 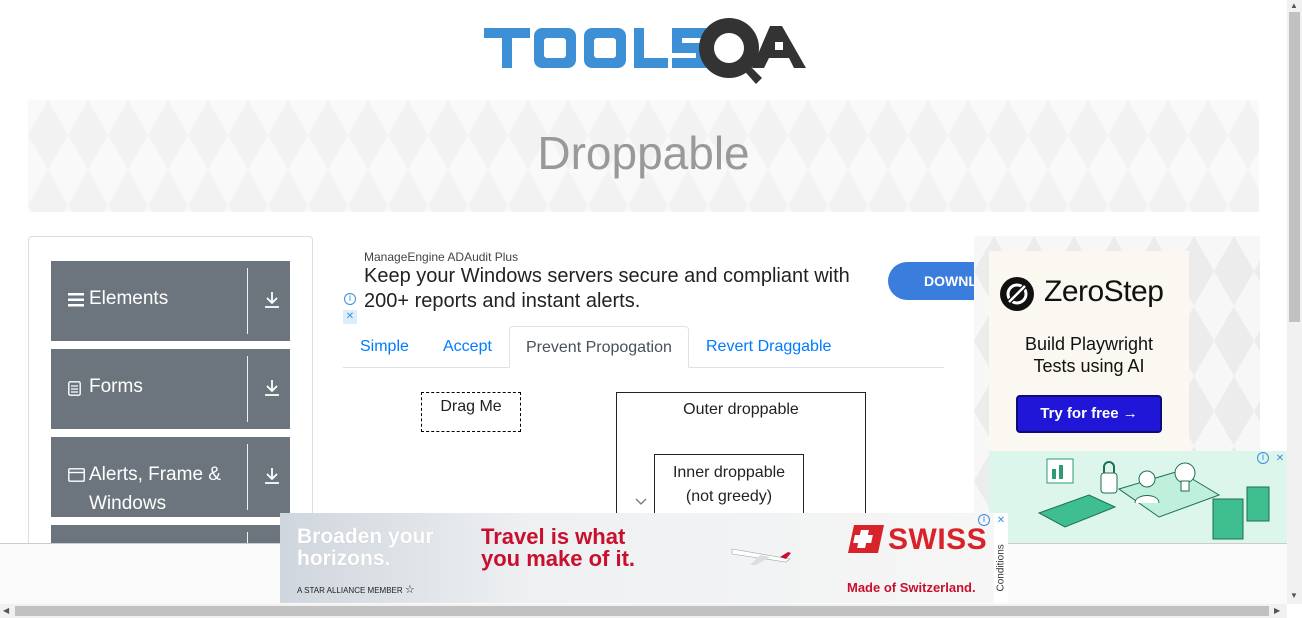 I want to click on zerostep-tagline-line1: Build Playwright, so click(x=1089, y=344).